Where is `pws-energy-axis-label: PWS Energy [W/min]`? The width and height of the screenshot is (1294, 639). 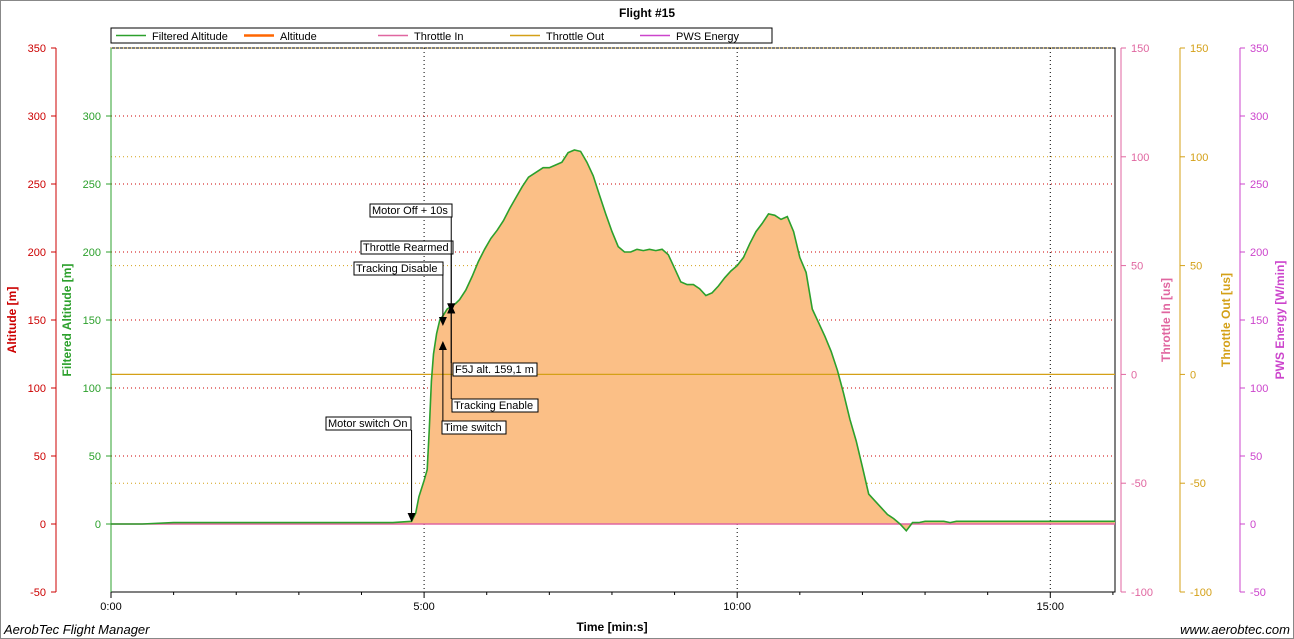
pws-energy-axis-label: PWS Energy [W/min] is located at coordinates (1280, 320).